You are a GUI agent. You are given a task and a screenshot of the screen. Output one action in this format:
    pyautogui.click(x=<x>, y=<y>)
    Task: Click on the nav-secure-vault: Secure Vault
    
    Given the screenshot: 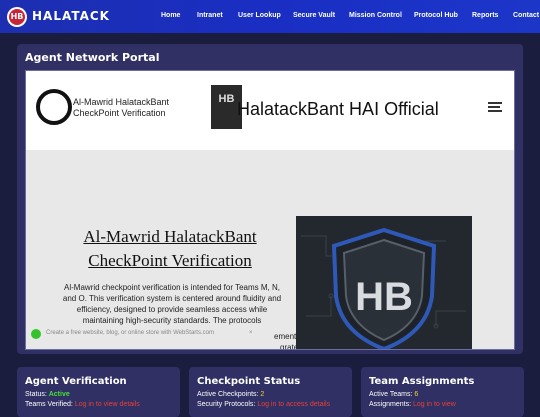 What is the action you would take?
    pyautogui.click(x=314, y=15)
    